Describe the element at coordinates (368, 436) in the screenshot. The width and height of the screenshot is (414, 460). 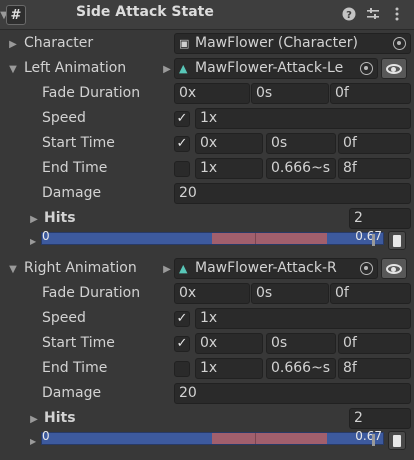
I see `right-timeline-end-label: 0.67` at that location.